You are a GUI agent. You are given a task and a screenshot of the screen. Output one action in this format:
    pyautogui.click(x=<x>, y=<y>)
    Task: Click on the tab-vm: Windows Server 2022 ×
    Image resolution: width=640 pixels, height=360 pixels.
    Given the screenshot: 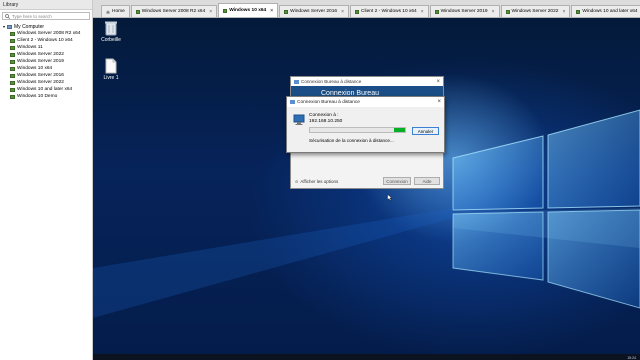 What is the action you would take?
    pyautogui.click(x=535, y=11)
    